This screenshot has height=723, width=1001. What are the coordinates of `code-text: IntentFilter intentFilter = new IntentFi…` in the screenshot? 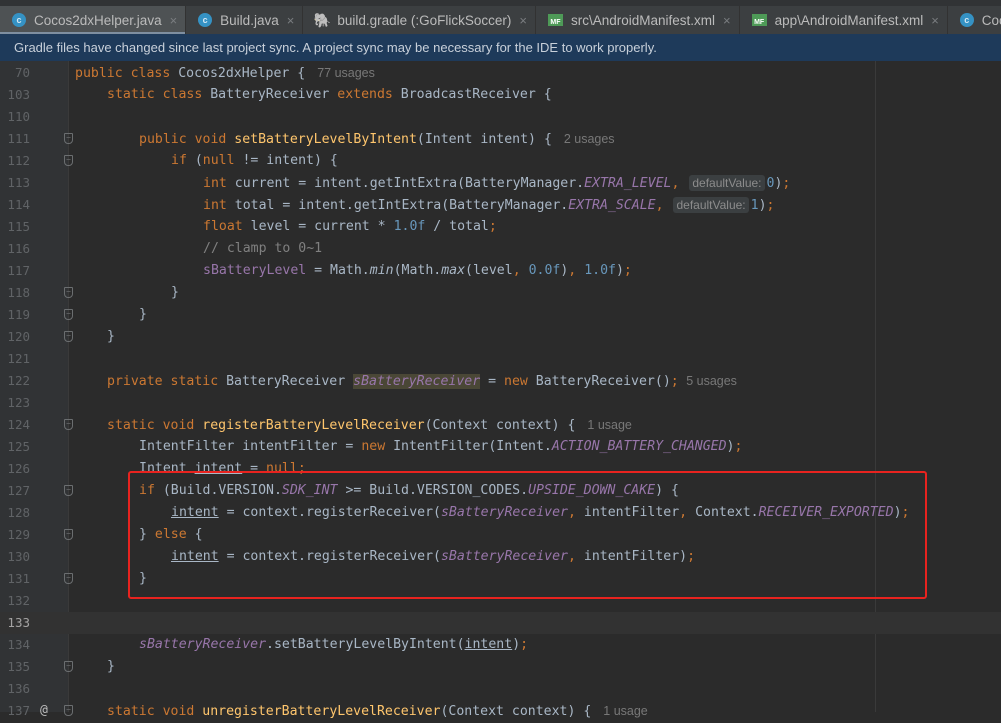 It's located at (440, 447).